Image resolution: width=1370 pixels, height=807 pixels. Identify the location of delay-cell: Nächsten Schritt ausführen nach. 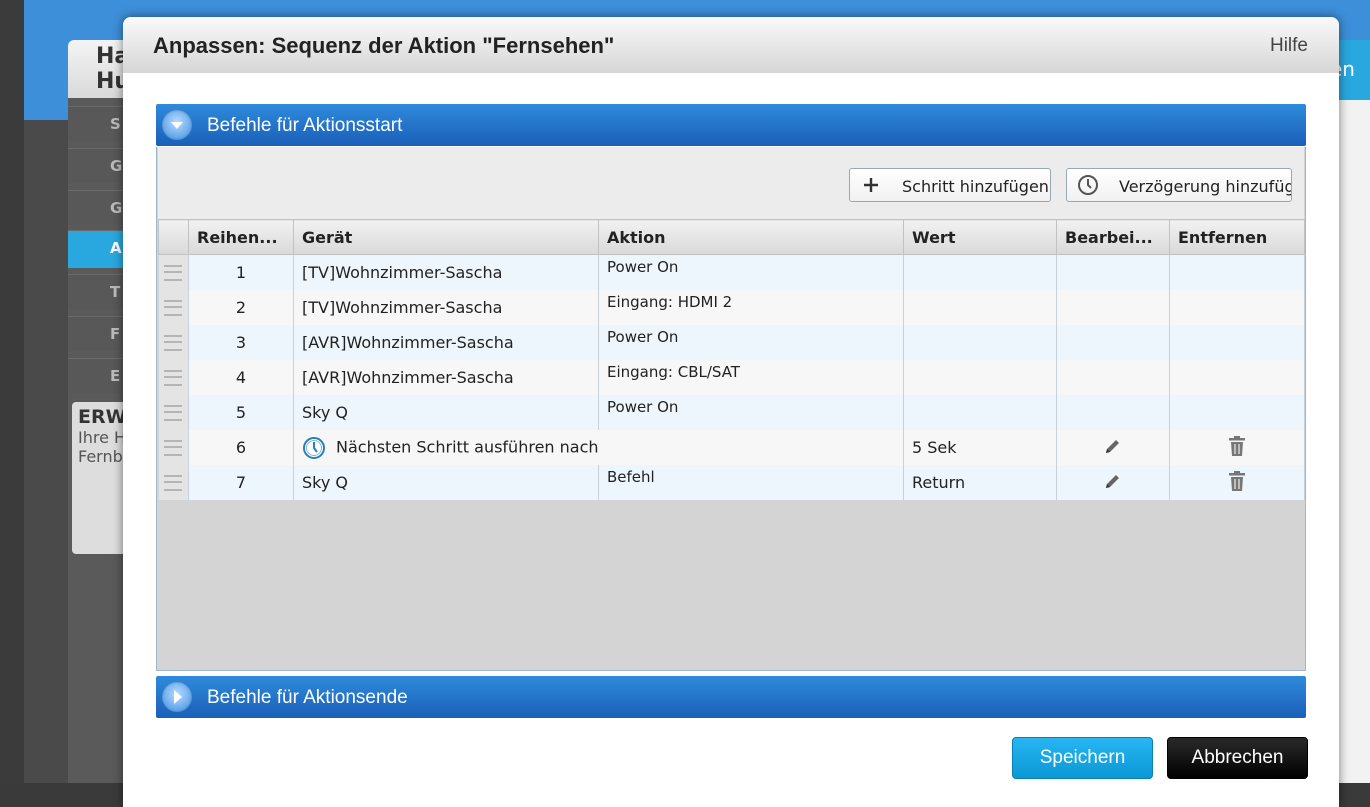
(598, 447).